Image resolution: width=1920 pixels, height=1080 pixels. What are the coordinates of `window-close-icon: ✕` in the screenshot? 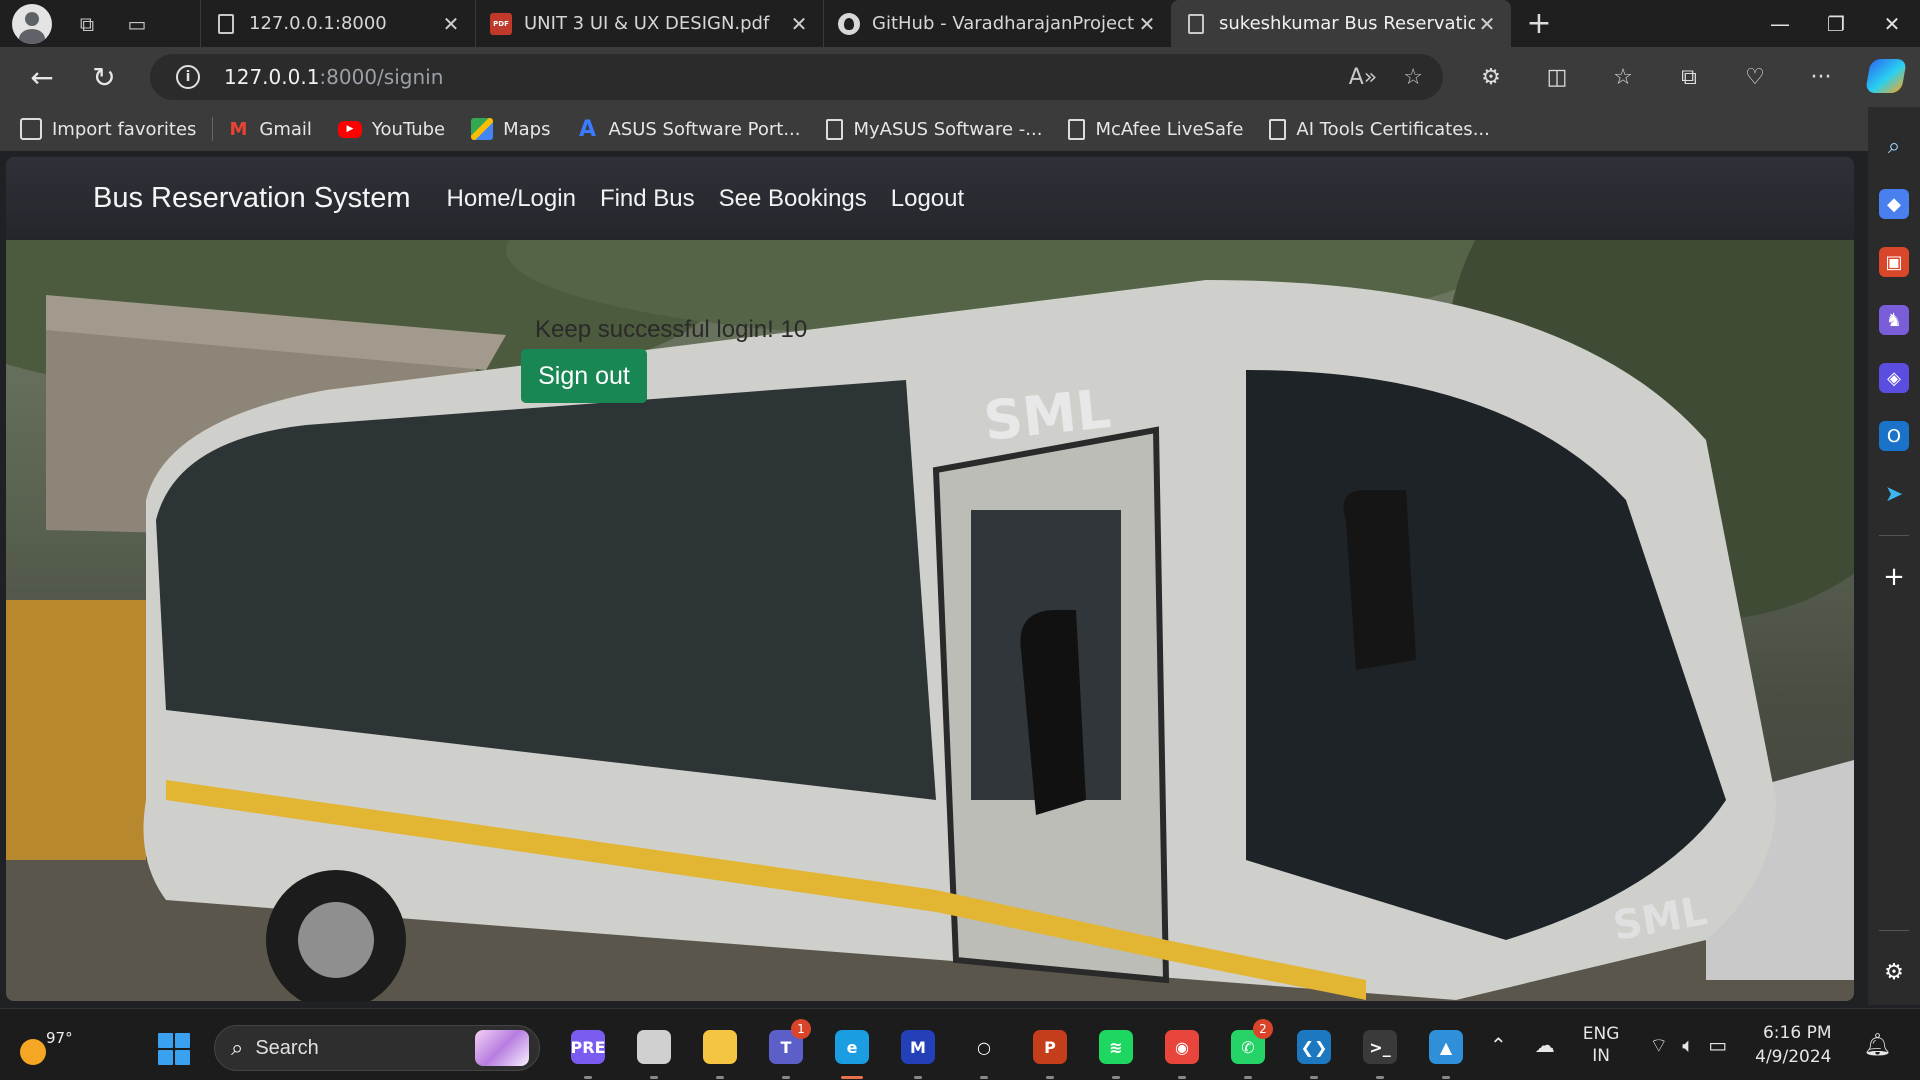 It's located at (1892, 23).